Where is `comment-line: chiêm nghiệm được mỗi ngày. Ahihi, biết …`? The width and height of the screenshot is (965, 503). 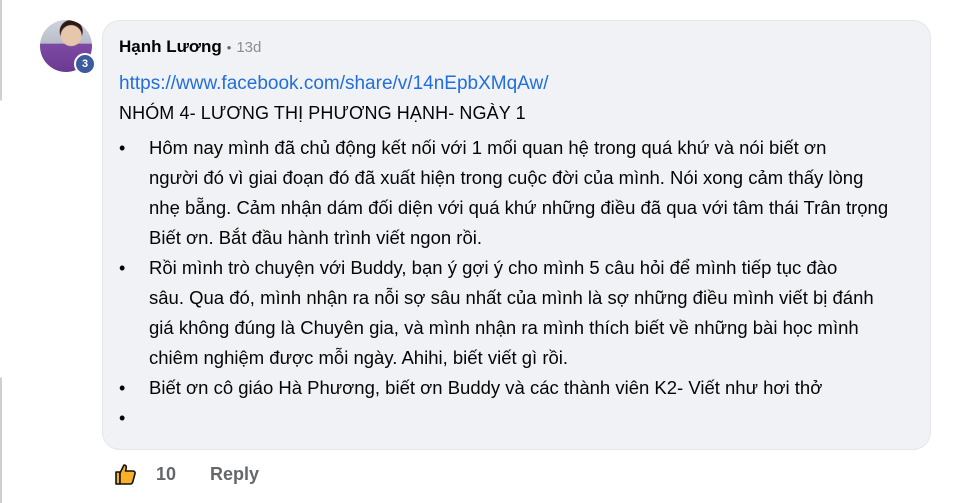 comment-line: chiêm nghiệm được mỗi ngày. Ahihi, biết … is located at coordinates (516, 358).